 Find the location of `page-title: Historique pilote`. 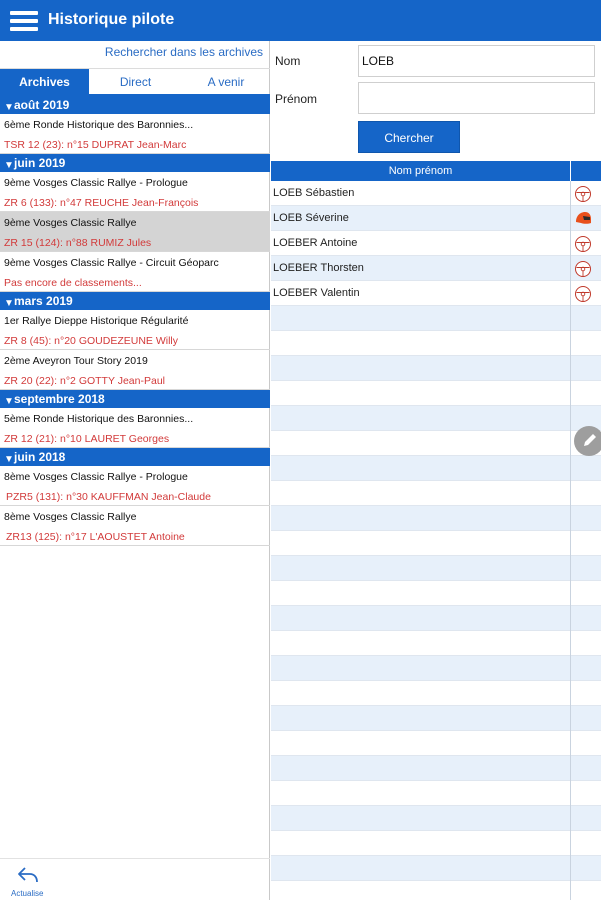

page-title: Historique pilote is located at coordinates (111, 19).